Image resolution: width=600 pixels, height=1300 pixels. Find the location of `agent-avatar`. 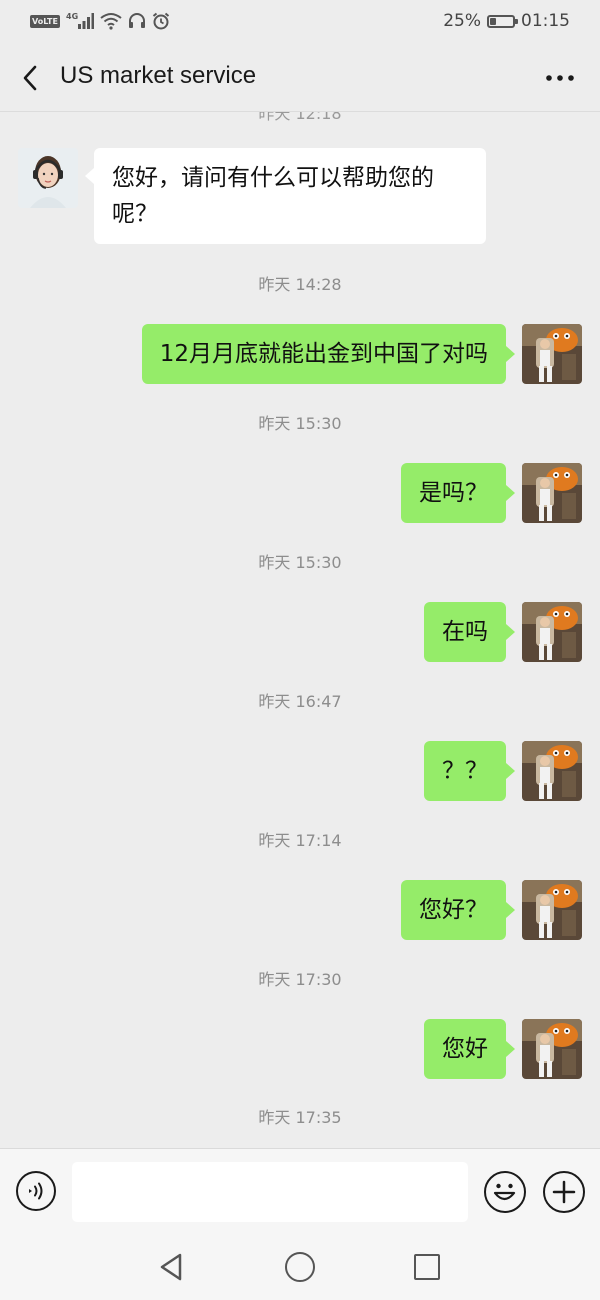

agent-avatar is located at coordinates (48, 178).